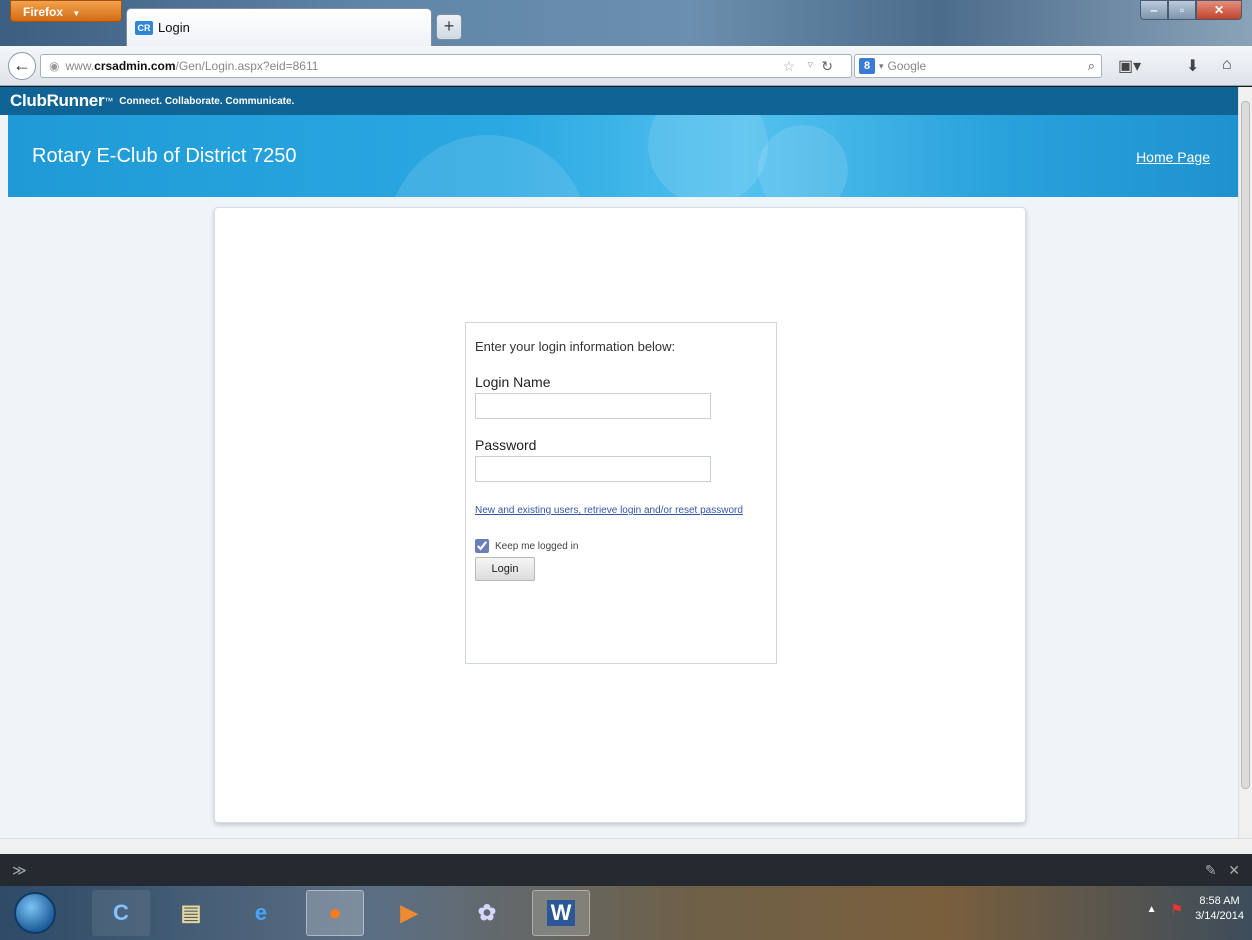 This screenshot has height=940, width=1252. I want to click on media-player-icon: ▶, so click(409, 913).